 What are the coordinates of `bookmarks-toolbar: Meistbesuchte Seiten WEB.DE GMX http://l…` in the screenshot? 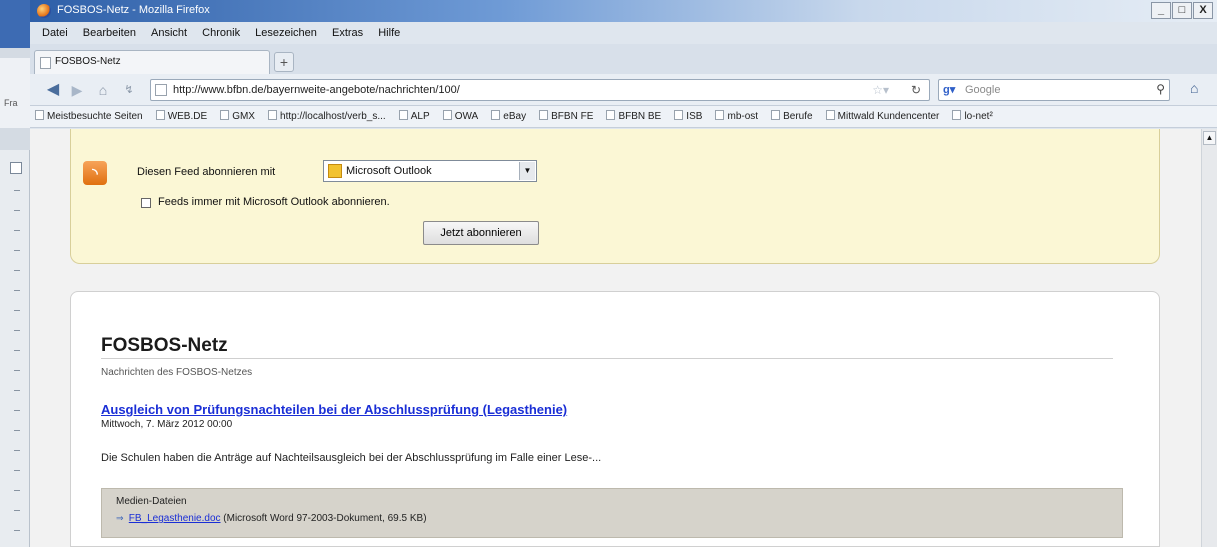 It's located at (623, 117).